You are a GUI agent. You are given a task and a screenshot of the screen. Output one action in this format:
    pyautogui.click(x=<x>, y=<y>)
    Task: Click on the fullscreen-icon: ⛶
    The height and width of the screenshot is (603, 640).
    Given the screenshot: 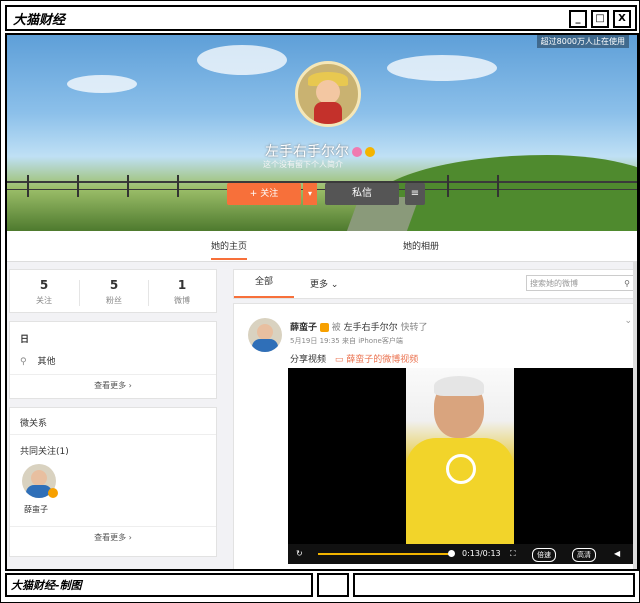 What is the action you would take?
    pyautogui.click(x=513, y=554)
    